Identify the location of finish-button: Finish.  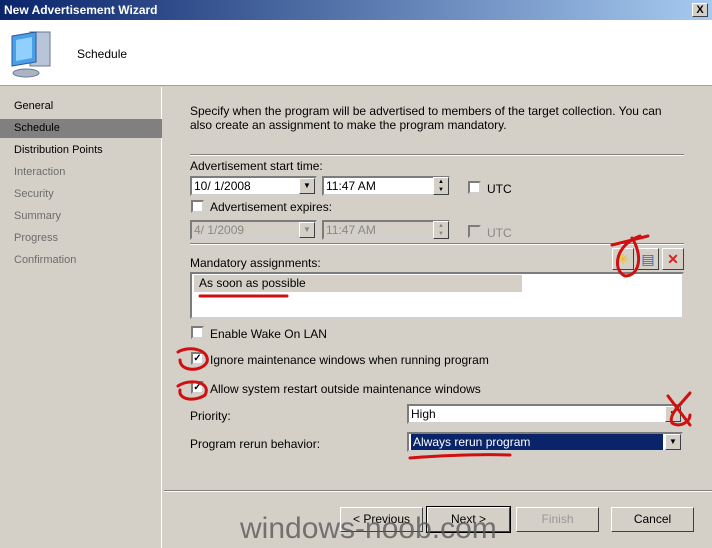
(557, 519).